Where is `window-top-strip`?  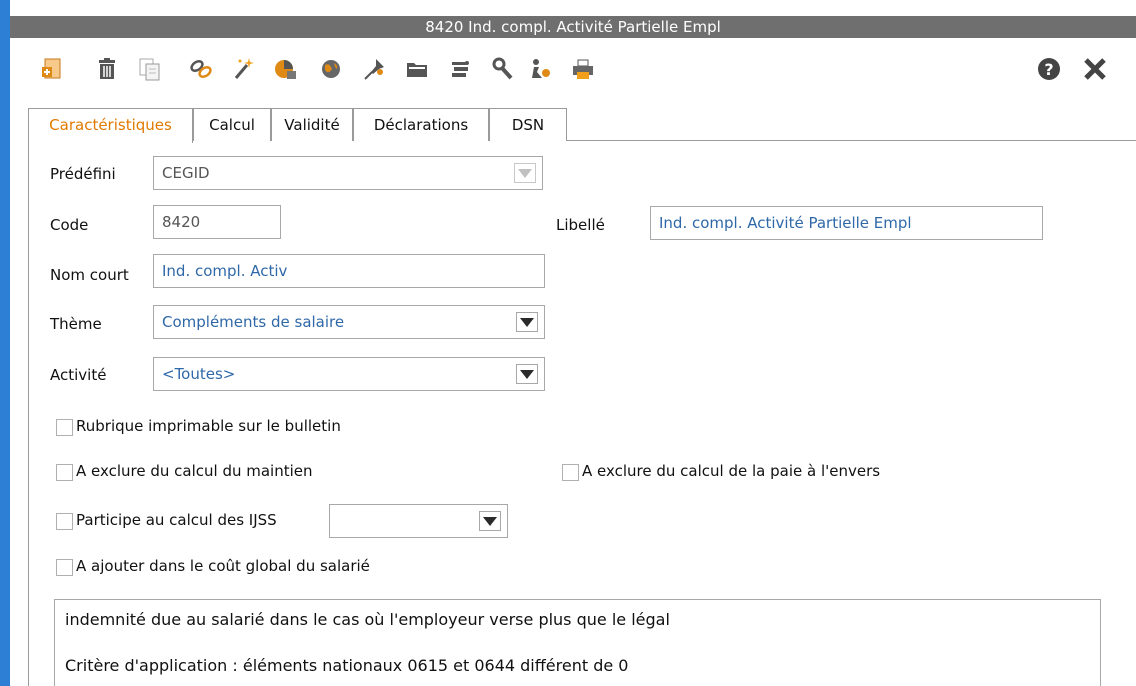 window-top-strip is located at coordinates (573, 8).